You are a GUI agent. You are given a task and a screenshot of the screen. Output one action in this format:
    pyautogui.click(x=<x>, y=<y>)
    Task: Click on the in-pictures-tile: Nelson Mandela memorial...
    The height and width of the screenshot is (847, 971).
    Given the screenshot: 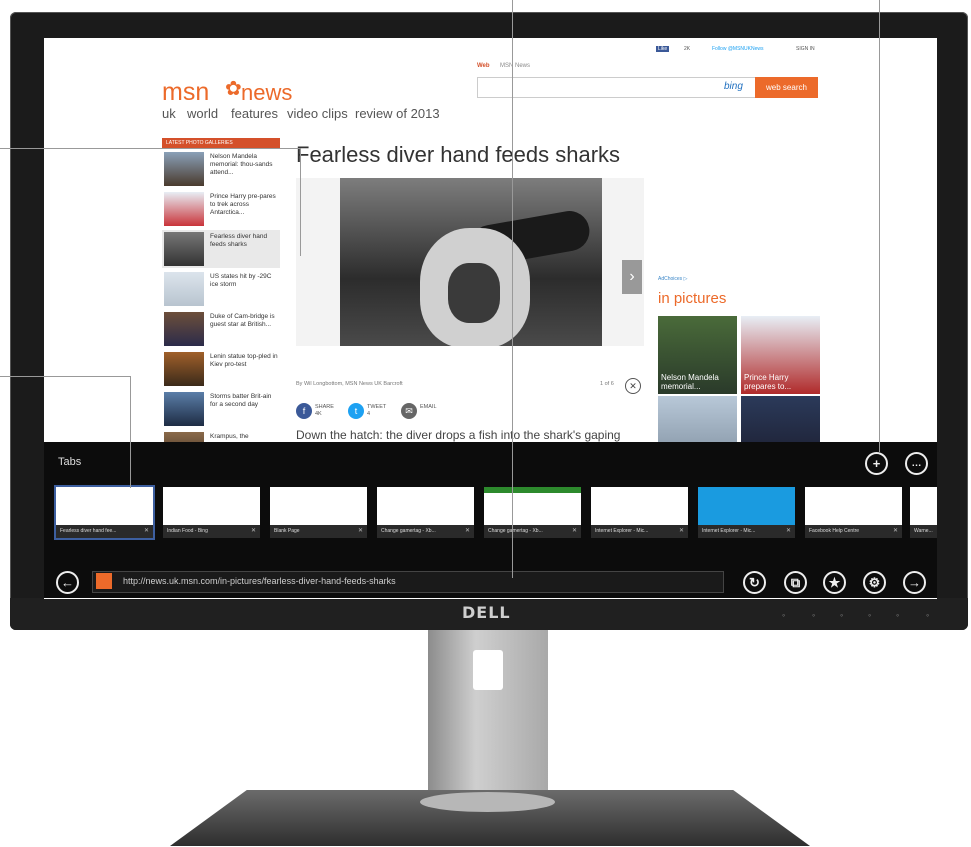 What is the action you would take?
    pyautogui.click(x=697, y=355)
    